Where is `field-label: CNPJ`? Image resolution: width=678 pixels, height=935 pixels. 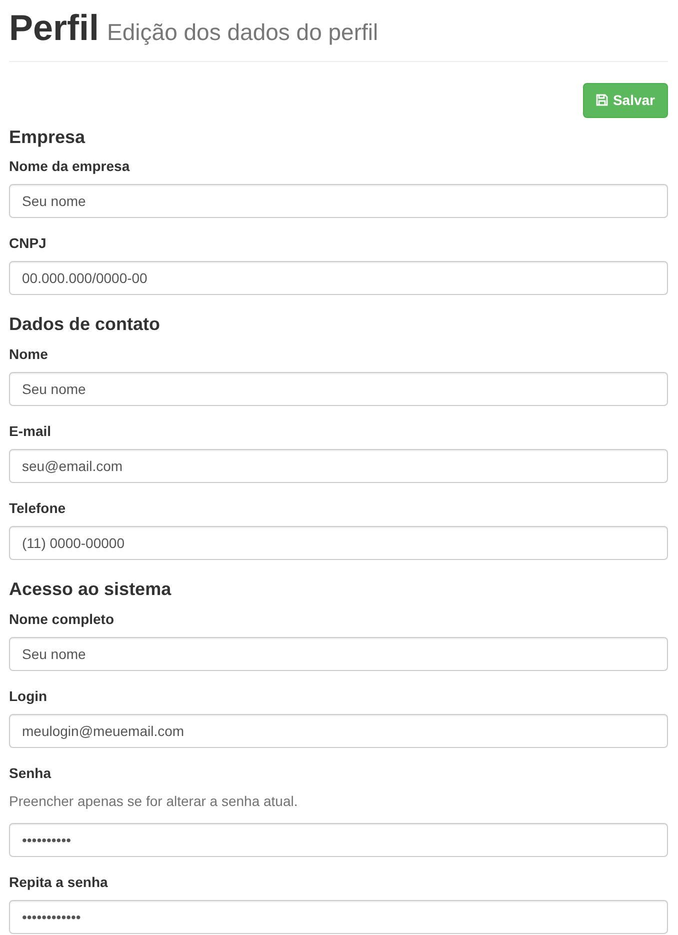 field-label: CNPJ is located at coordinates (27, 244).